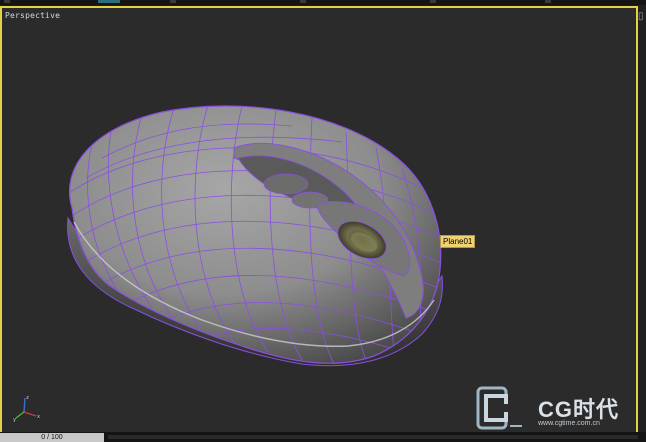 The width and height of the screenshot is (646, 442). I want to click on corner-glyph-icon: ▯, so click(642, 17).